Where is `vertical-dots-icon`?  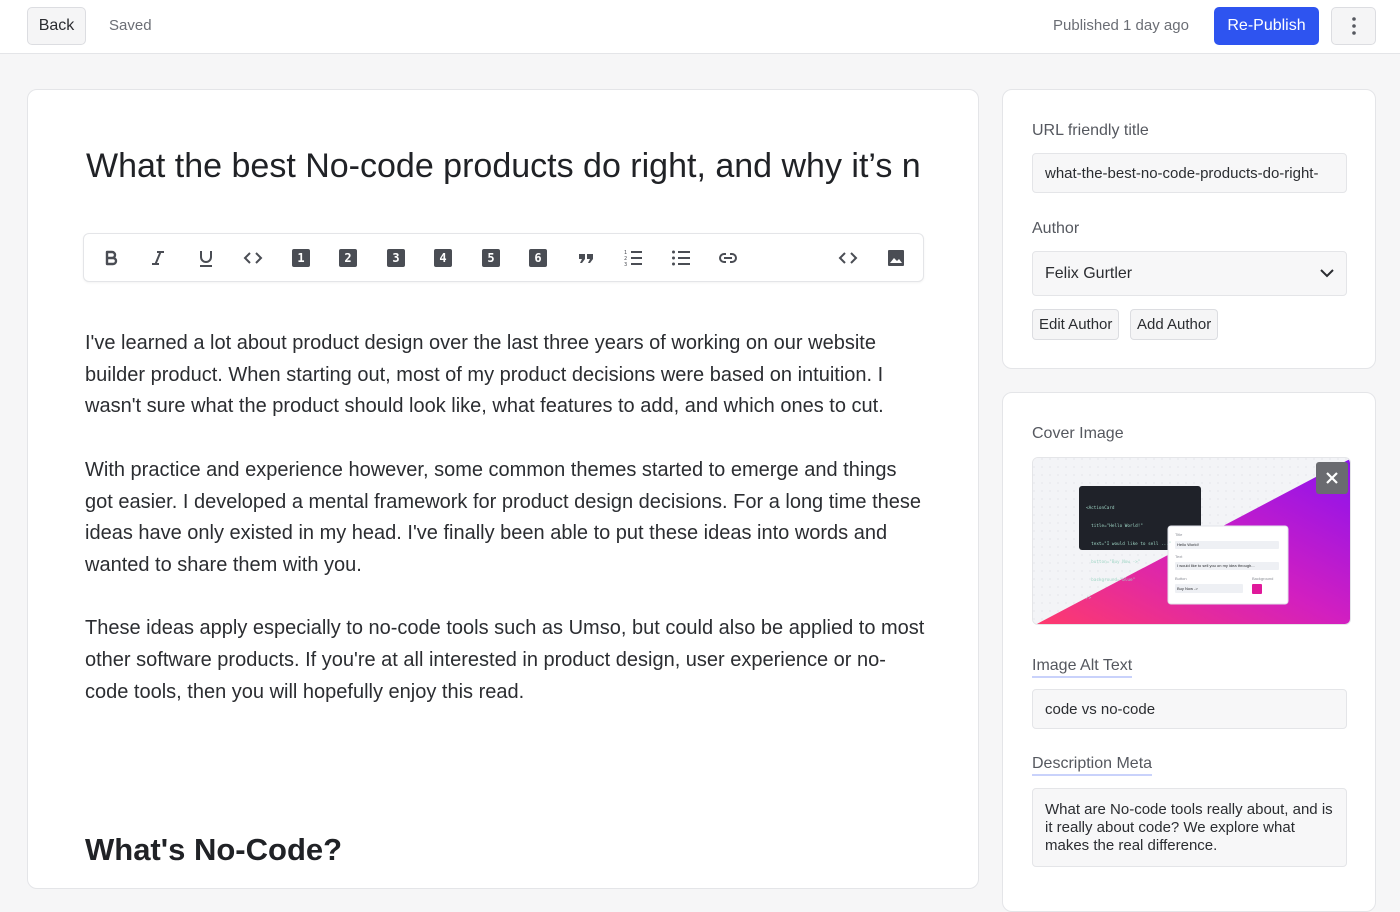
vertical-dots-icon is located at coordinates (1353, 26).